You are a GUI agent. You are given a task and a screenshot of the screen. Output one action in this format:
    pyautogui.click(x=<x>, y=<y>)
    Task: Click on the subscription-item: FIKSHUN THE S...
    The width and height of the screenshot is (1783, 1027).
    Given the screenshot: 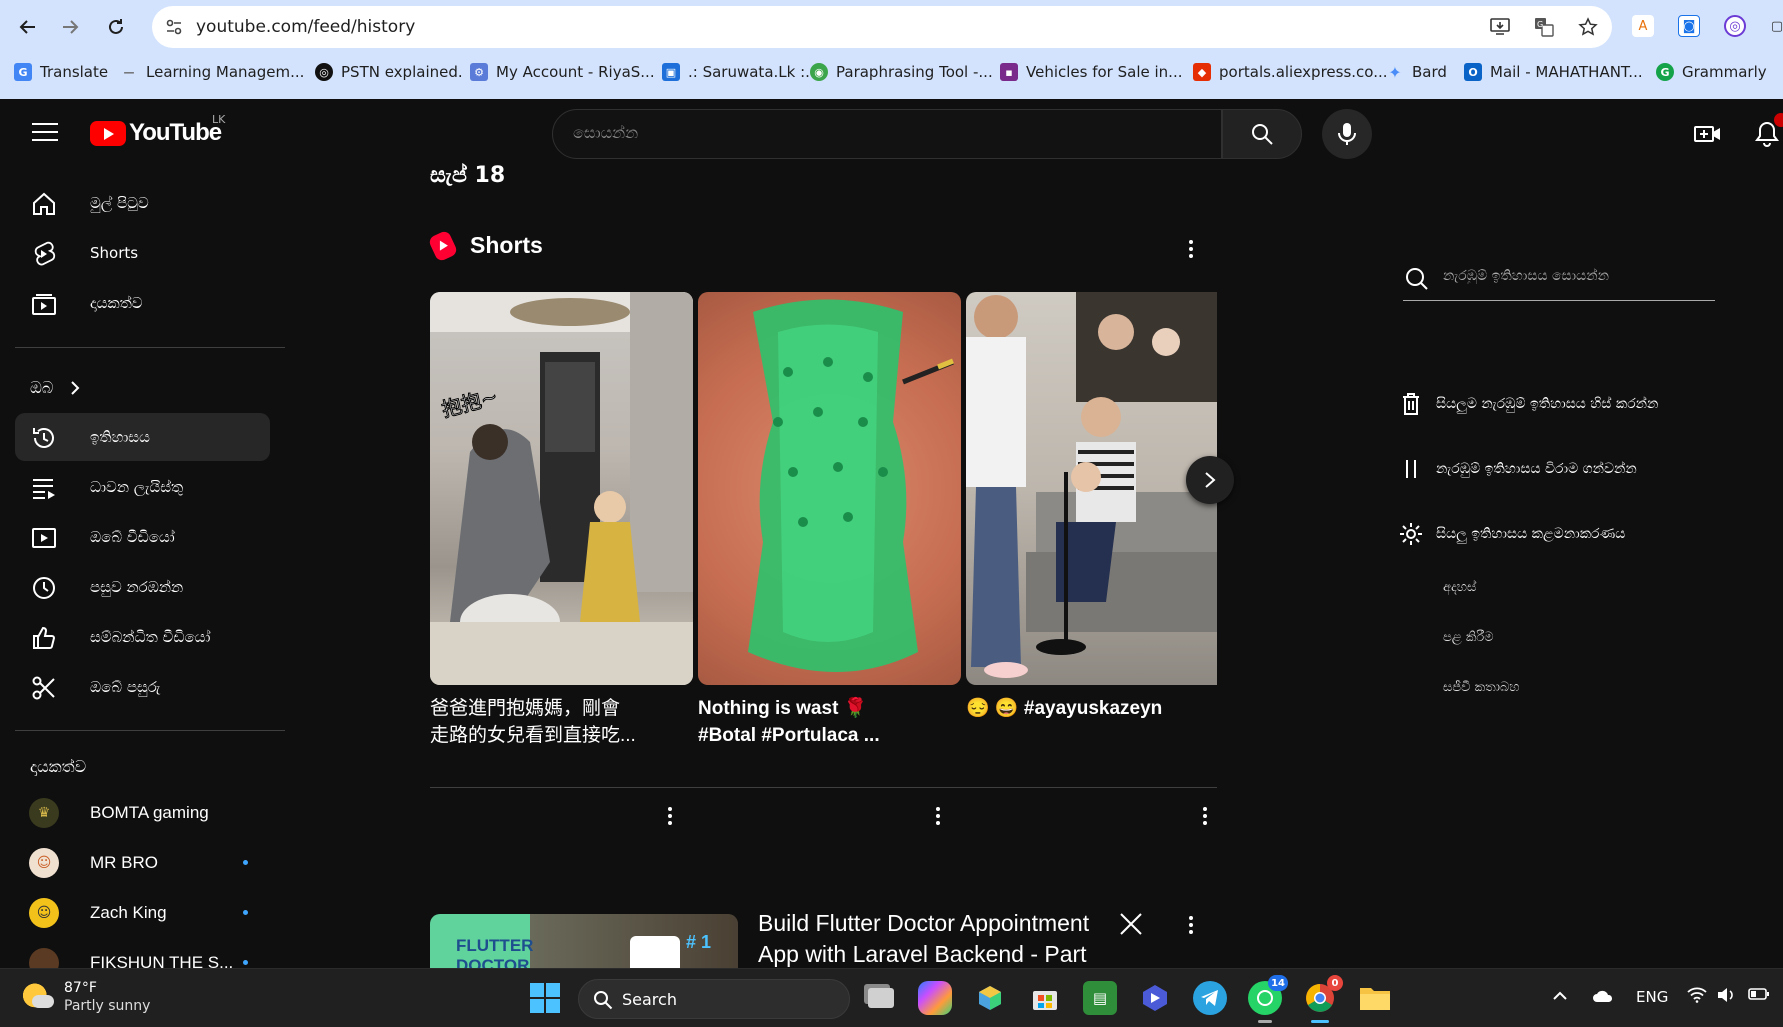 What is the action you would take?
    pyautogui.click(x=142, y=953)
    